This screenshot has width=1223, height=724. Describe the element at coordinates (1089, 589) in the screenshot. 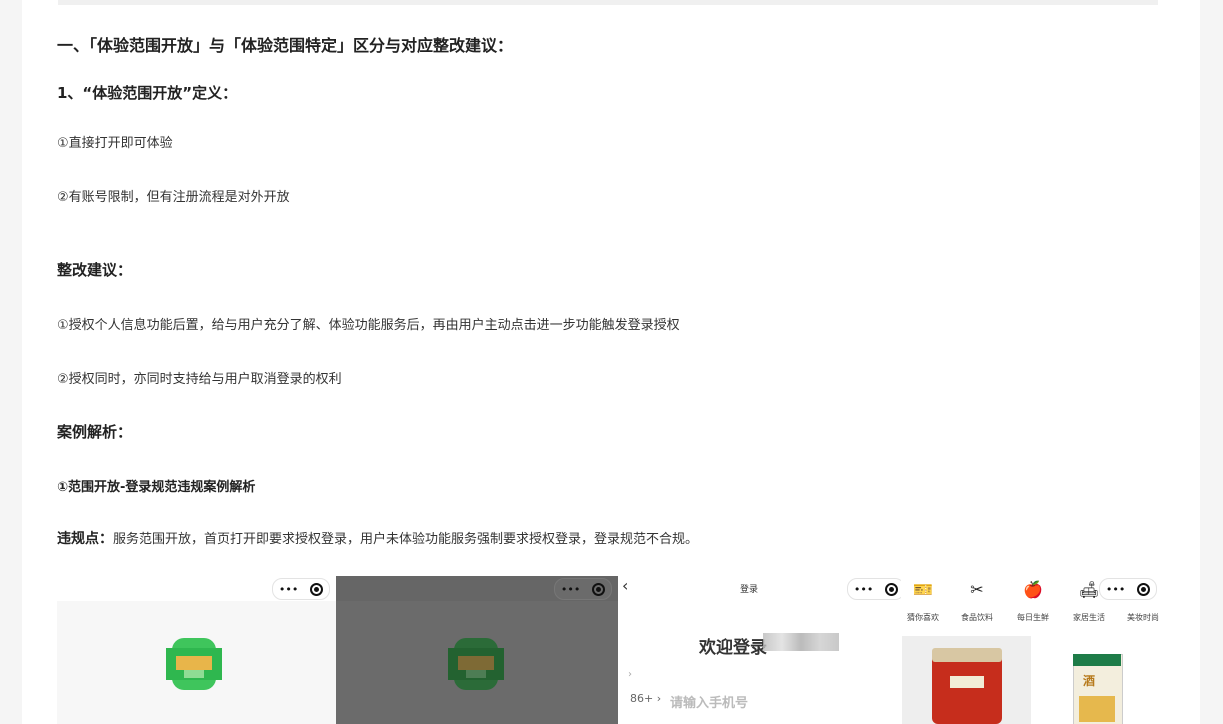

I see `sofa-icon: 🛋` at that location.